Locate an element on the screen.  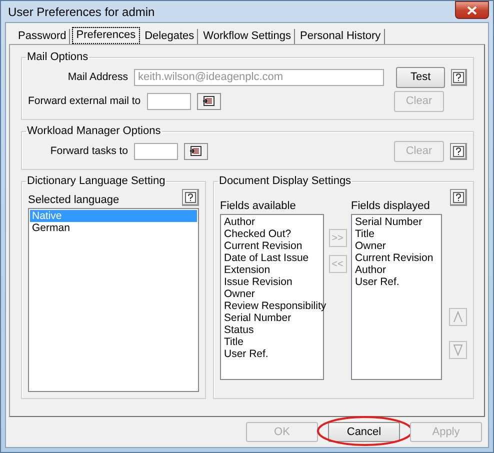
list-item: Checked Out? is located at coordinates (272, 234).